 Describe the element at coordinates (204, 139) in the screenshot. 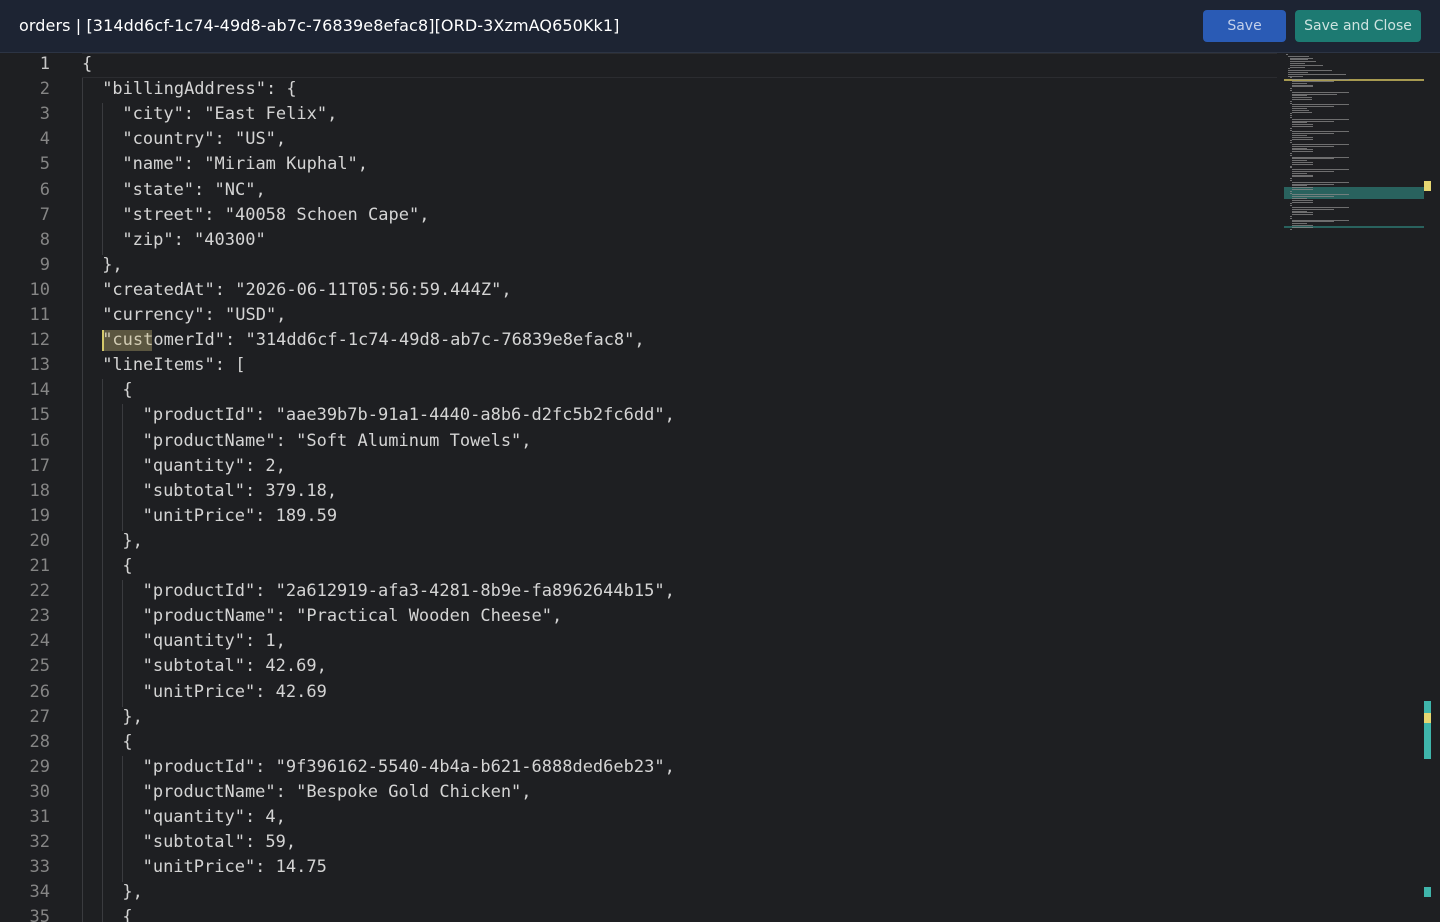

I see `code-line: "country": "US",` at that location.